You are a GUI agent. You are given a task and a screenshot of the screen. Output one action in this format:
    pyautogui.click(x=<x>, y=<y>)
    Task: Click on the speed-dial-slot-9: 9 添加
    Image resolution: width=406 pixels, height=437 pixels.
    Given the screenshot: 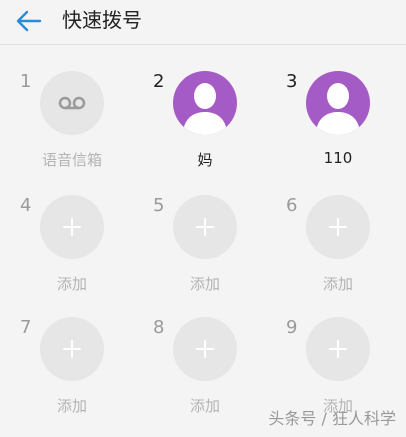 What is the action you would take?
    pyautogui.click(x=332, y=353)
    